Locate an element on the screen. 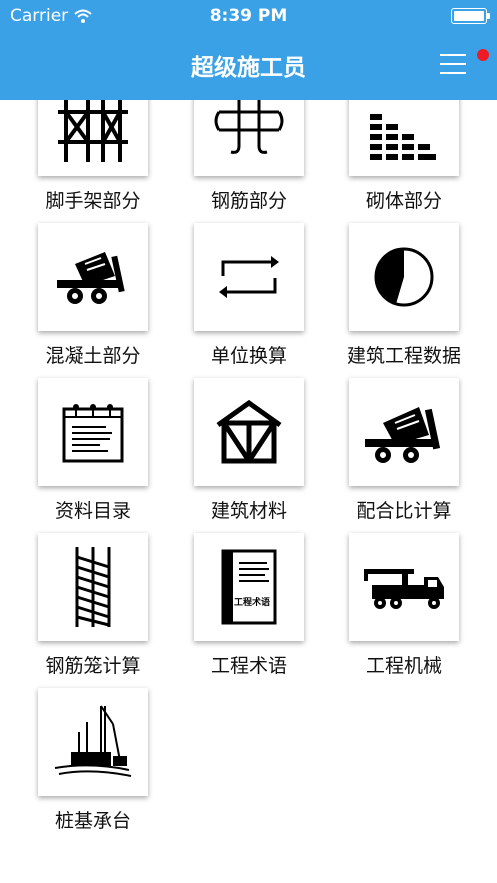 The height and width of the screenshot is (883, 497). tile-label: 脚手架部分 is located at coordinates (93, 201).